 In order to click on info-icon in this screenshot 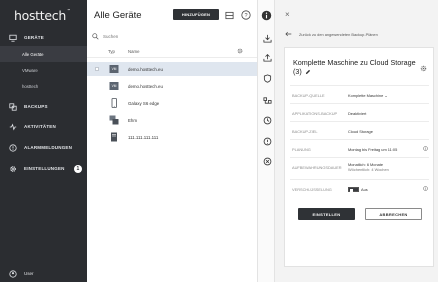, I will do `click(266, 15)`.